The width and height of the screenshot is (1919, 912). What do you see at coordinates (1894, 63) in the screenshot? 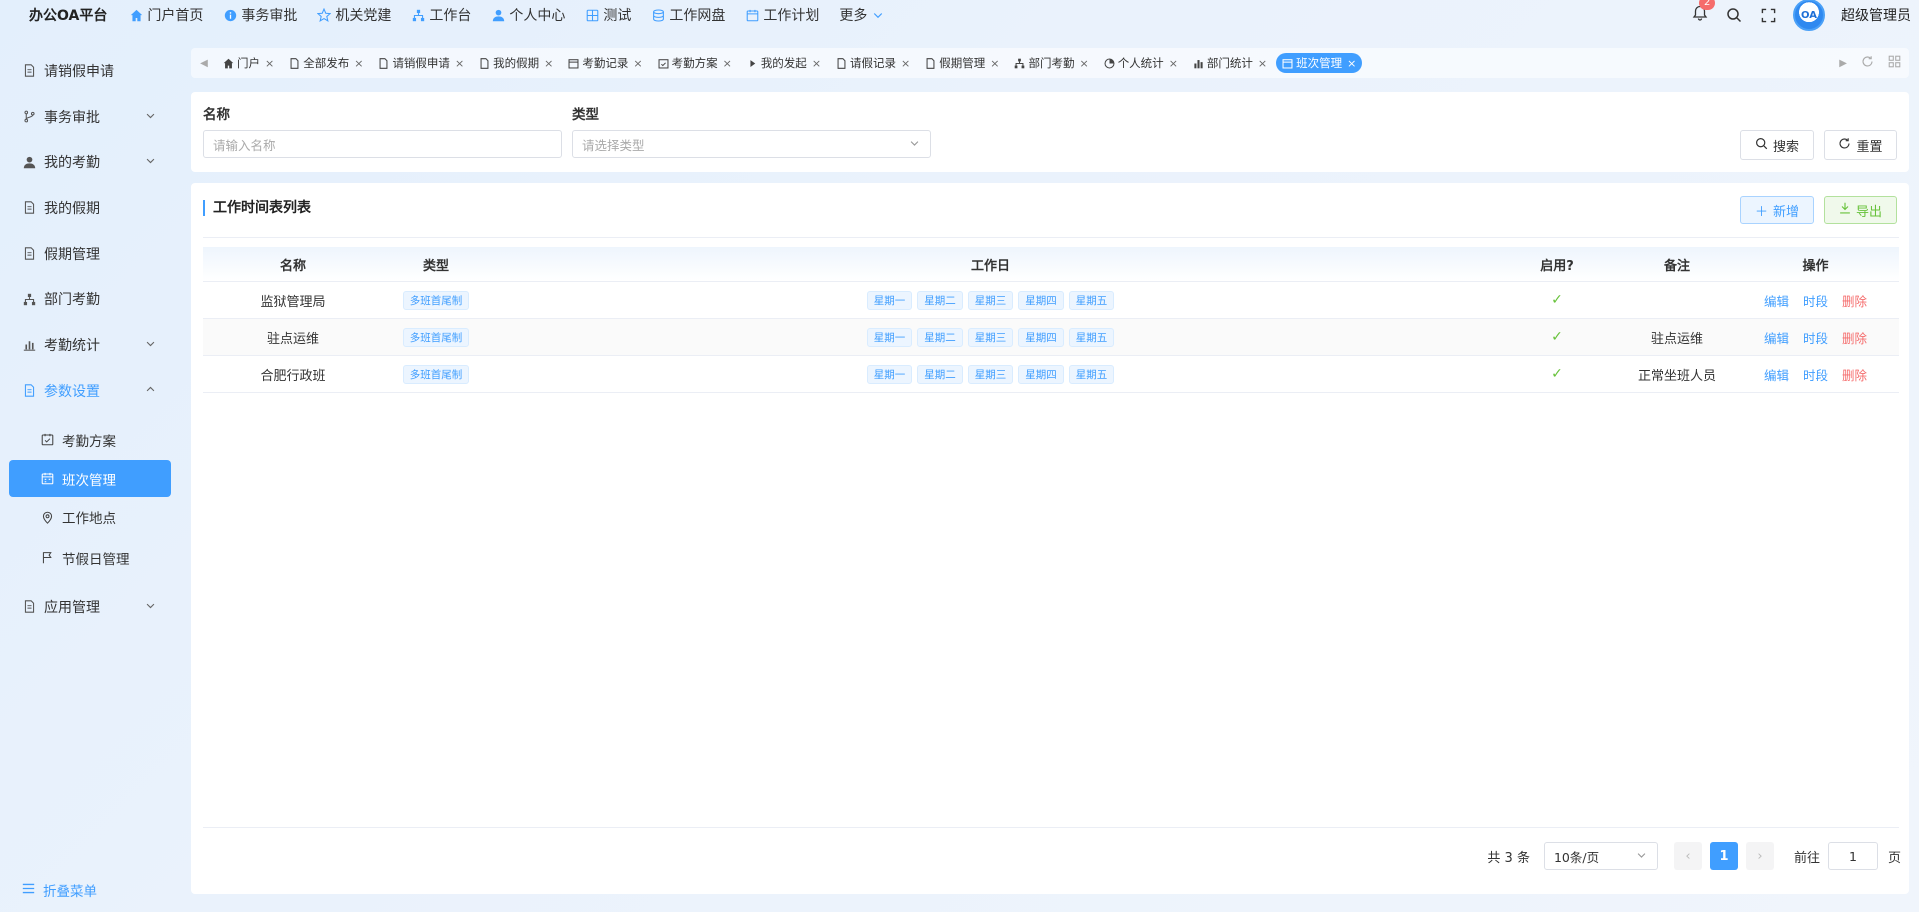
I see `grid-menu-icon` at bounding box center [1894, 63].